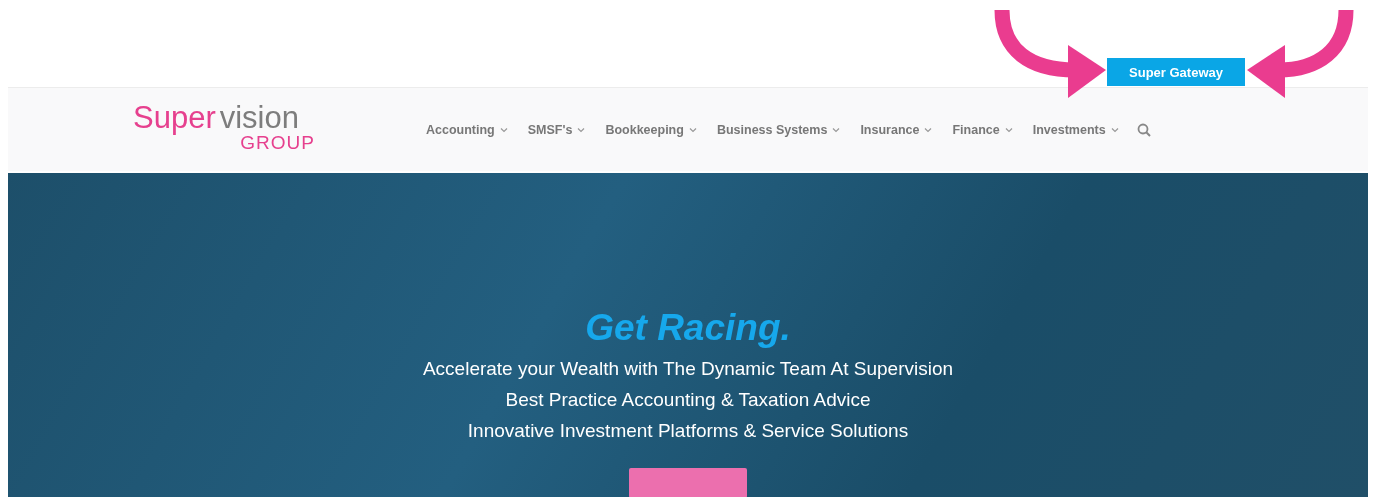 Image resolution: width=1375 pixels, height=497 pixels. What do you see at coordinates (467, 129) in the screenshot?
I see `nav-menu-item: Accounting` at bounding box center [467, 129].